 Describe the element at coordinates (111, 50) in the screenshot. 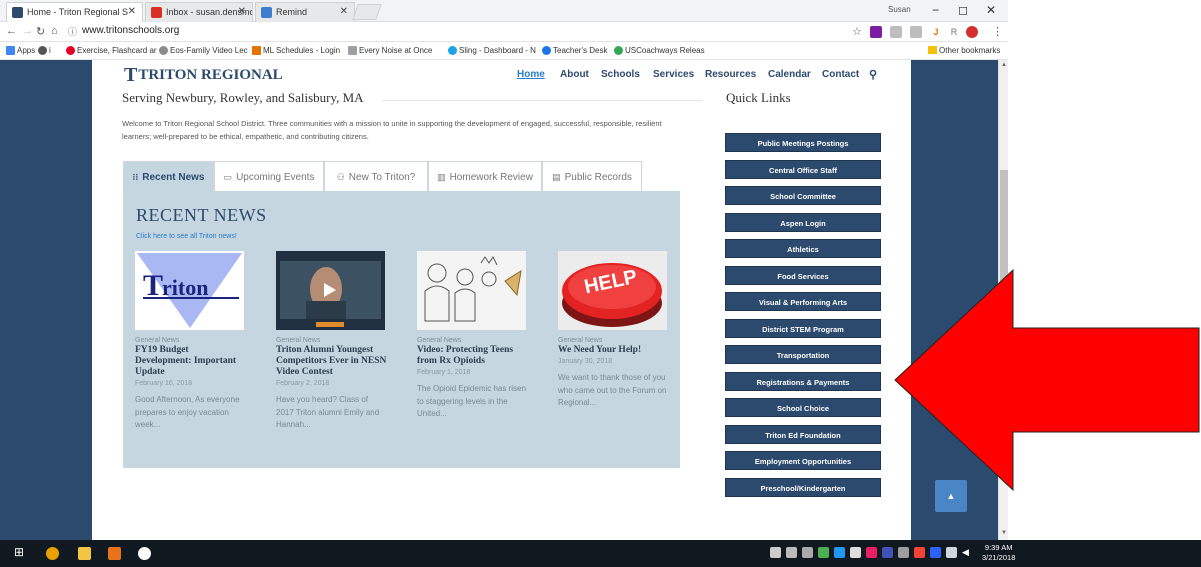

I see `bookmark-item: Exercise, Flashcard ar` at that location.